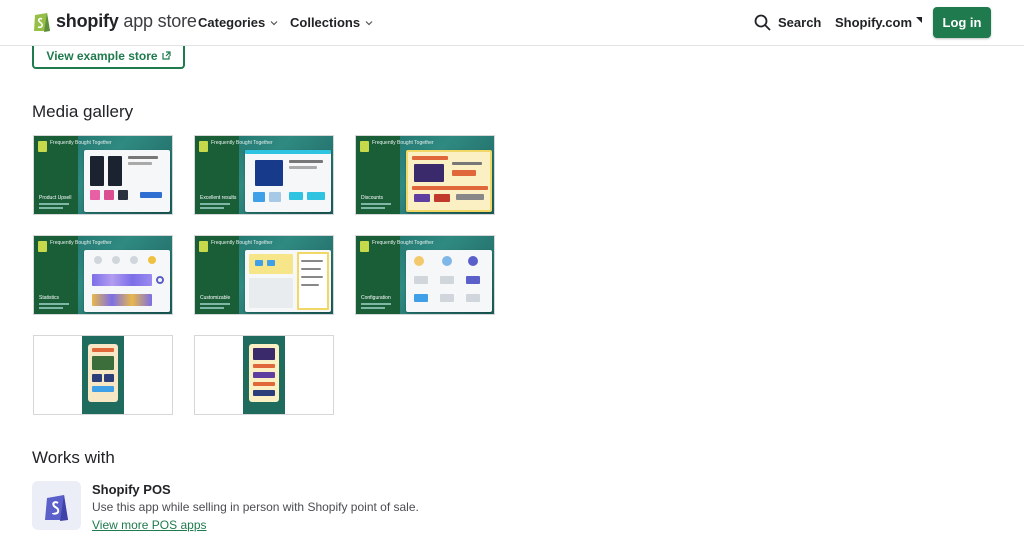 This screenshot has width=1024, height=549. I want to click on thumbnail-label: Excellent results, so click(218, 198).